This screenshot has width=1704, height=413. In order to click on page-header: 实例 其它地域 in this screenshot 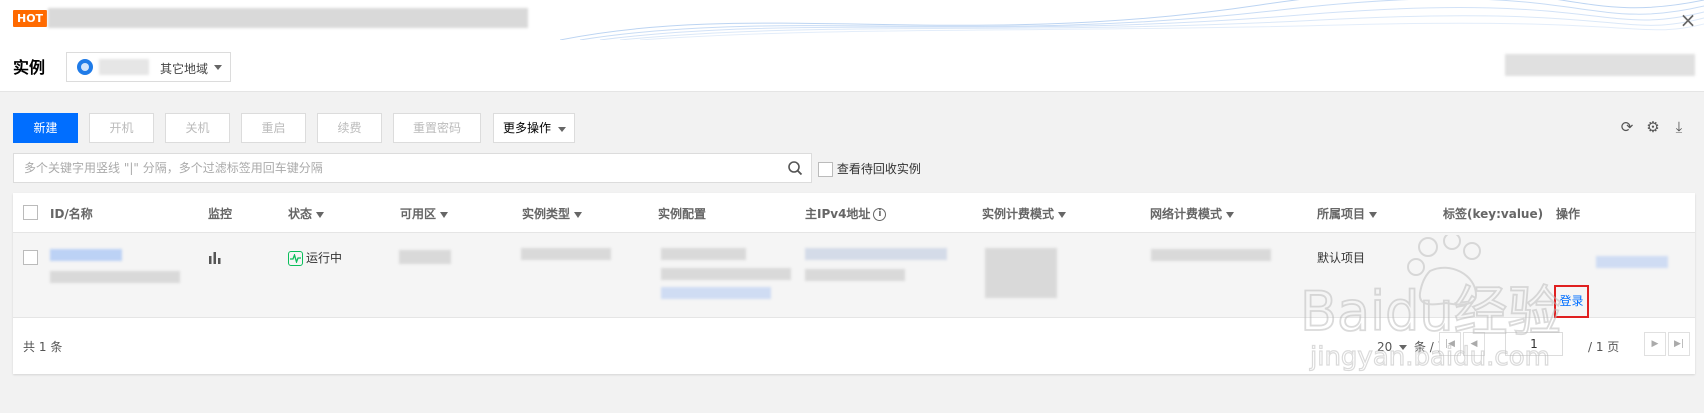, I will do `click(852, 66)`.